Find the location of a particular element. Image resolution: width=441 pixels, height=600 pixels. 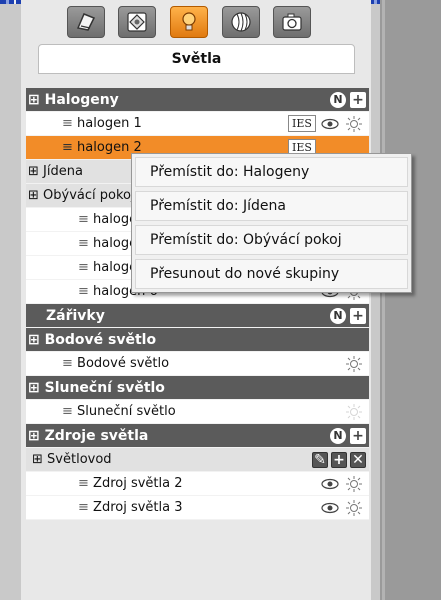

delete-icon: ✕ is located at coordinates (358, 460).